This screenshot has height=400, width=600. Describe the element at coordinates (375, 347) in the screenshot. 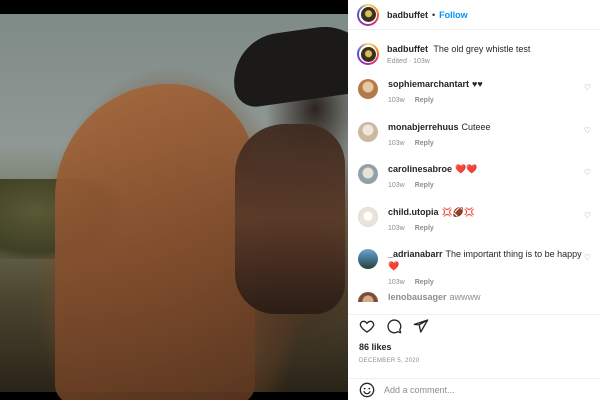

I see `likes-count: 86 likes` at that location.